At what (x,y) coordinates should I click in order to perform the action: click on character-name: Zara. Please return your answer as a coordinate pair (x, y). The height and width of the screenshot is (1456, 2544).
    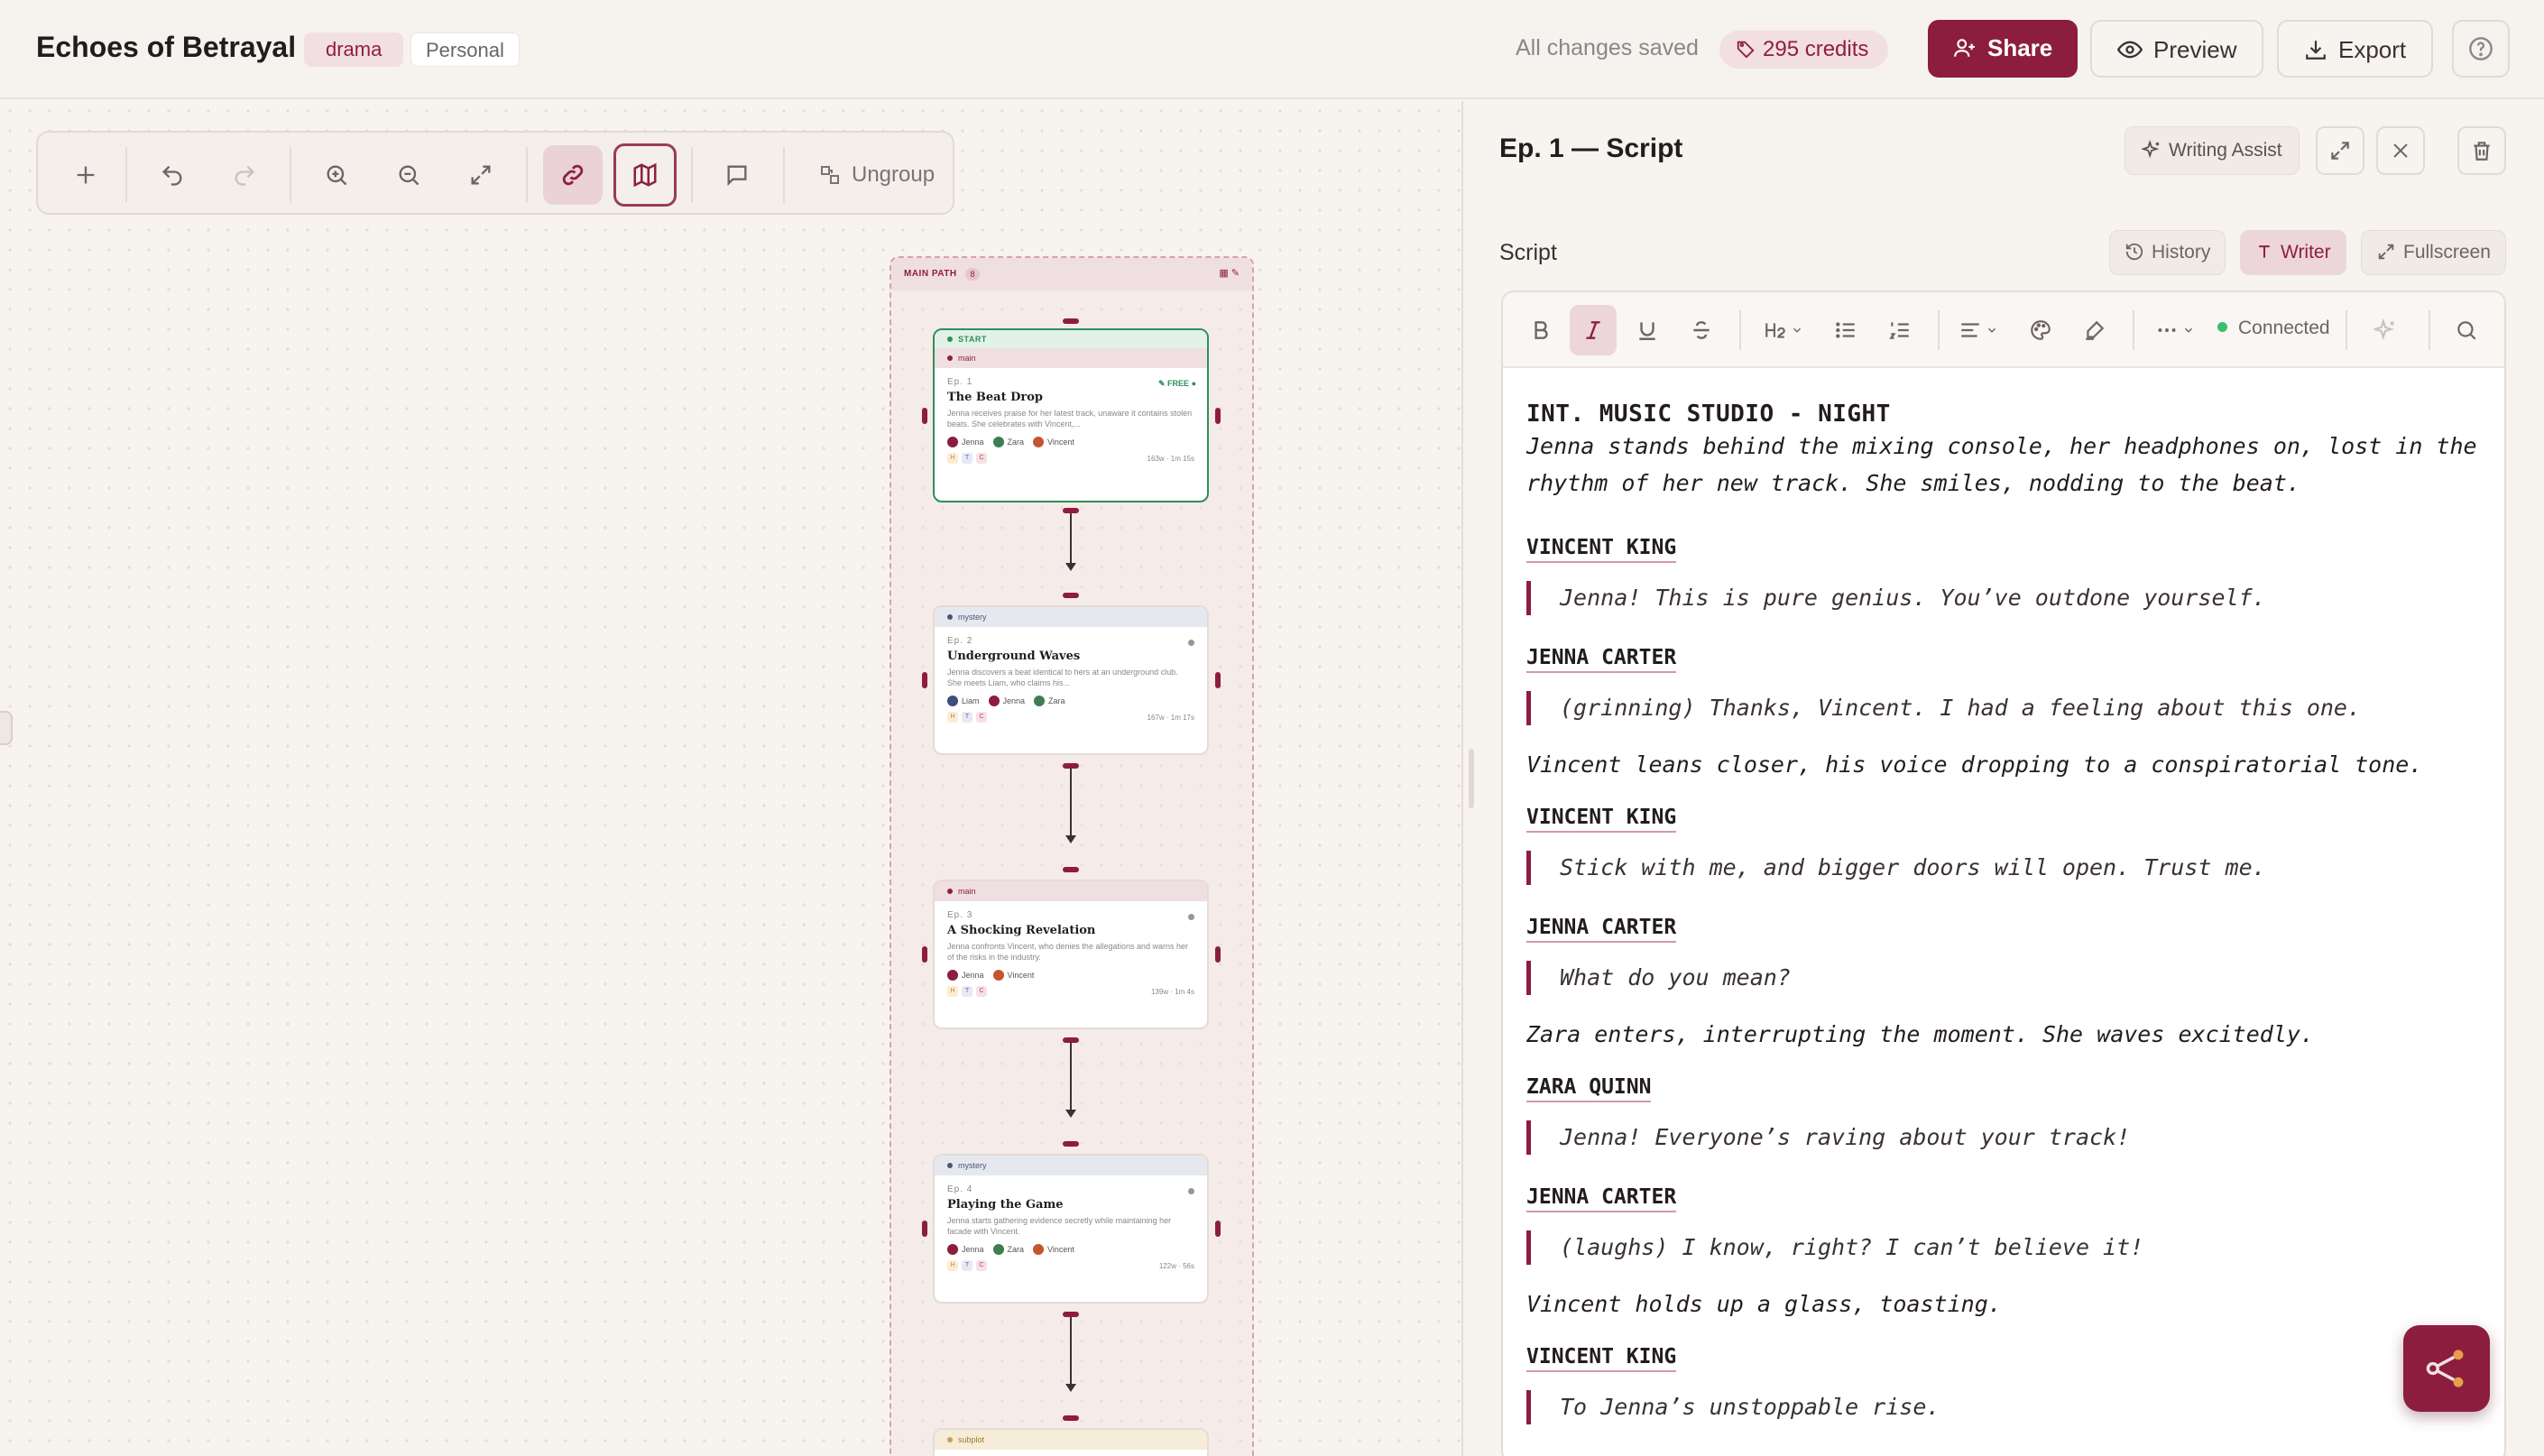
    Looking at the image, I should click on (1016, 442).